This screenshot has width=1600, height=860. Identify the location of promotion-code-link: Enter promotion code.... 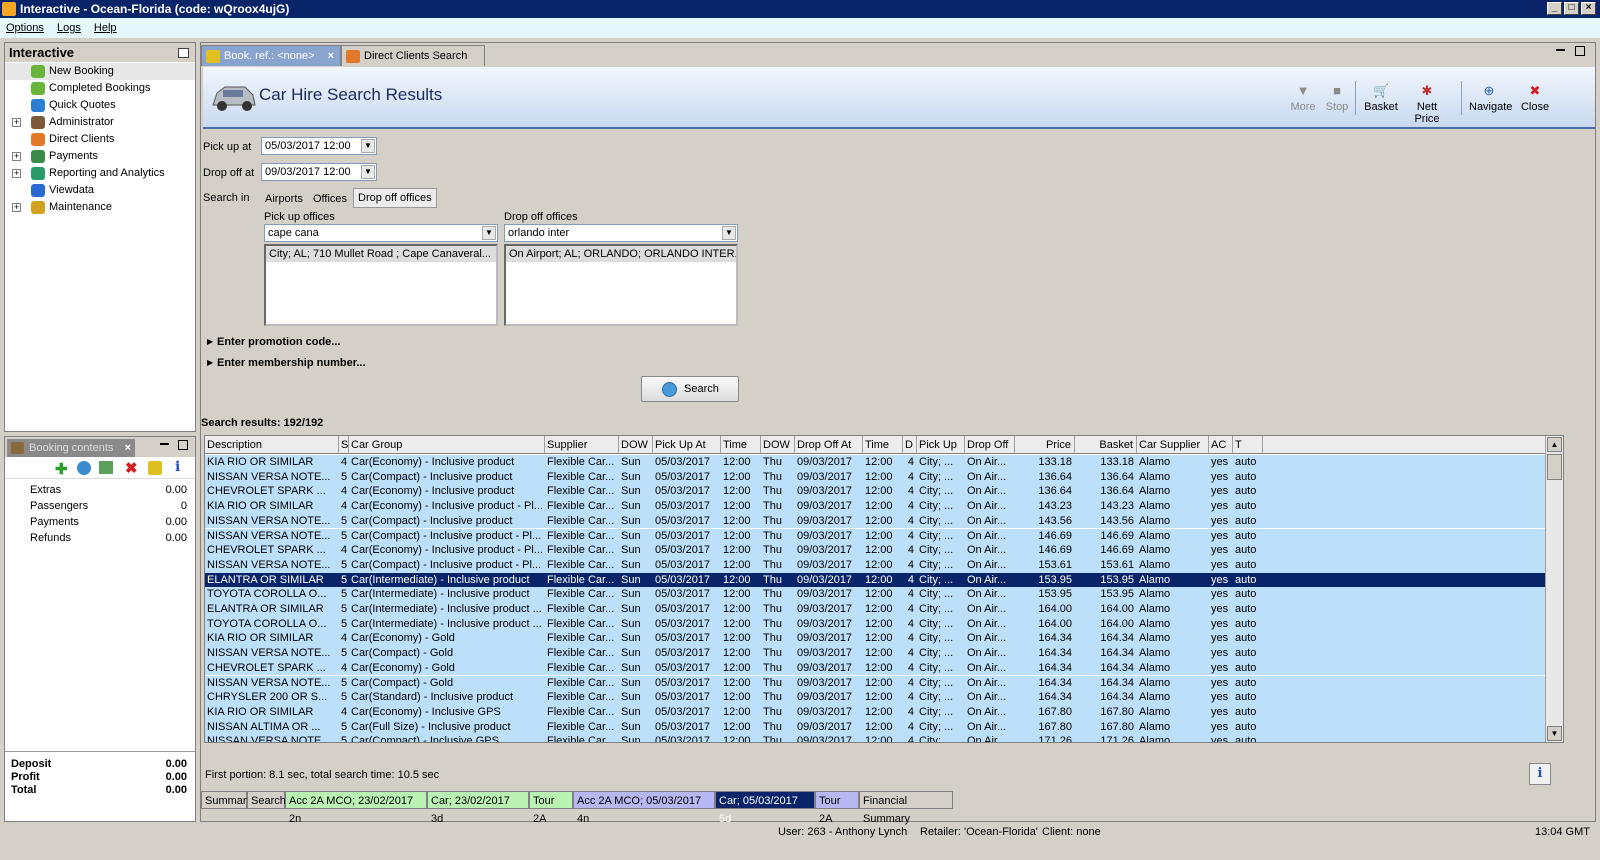
(278, 342).